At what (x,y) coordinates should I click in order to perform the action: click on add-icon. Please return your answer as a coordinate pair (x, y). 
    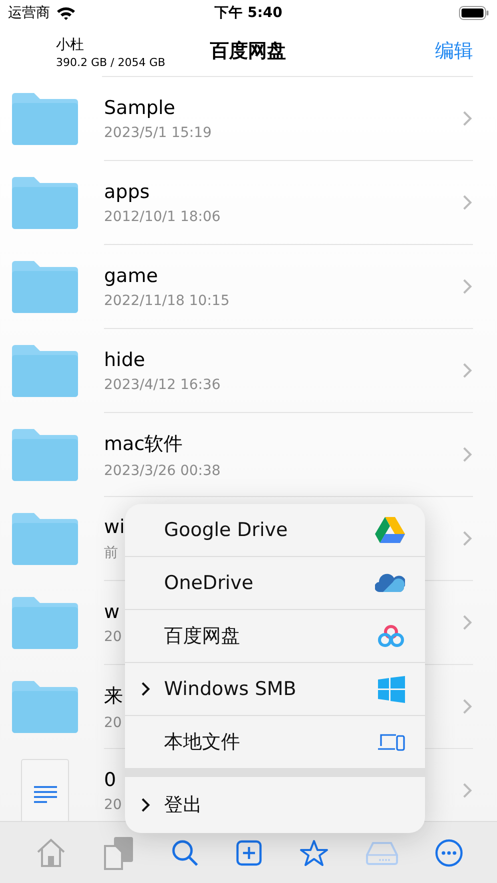
    Looking at the image, I should click on (249, 853).